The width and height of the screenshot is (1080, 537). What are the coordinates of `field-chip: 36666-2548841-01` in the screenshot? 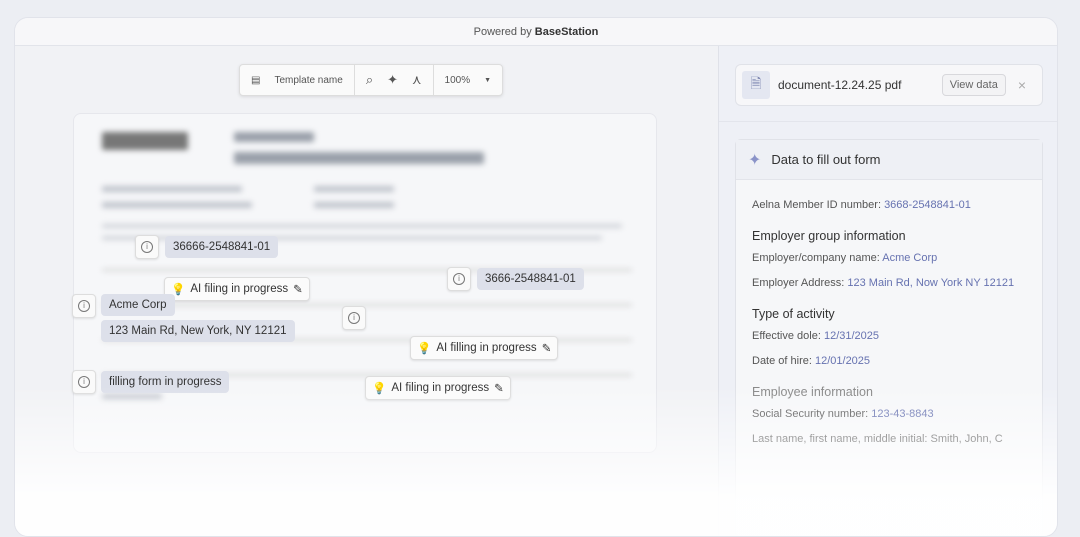 It's located at (222, 247).